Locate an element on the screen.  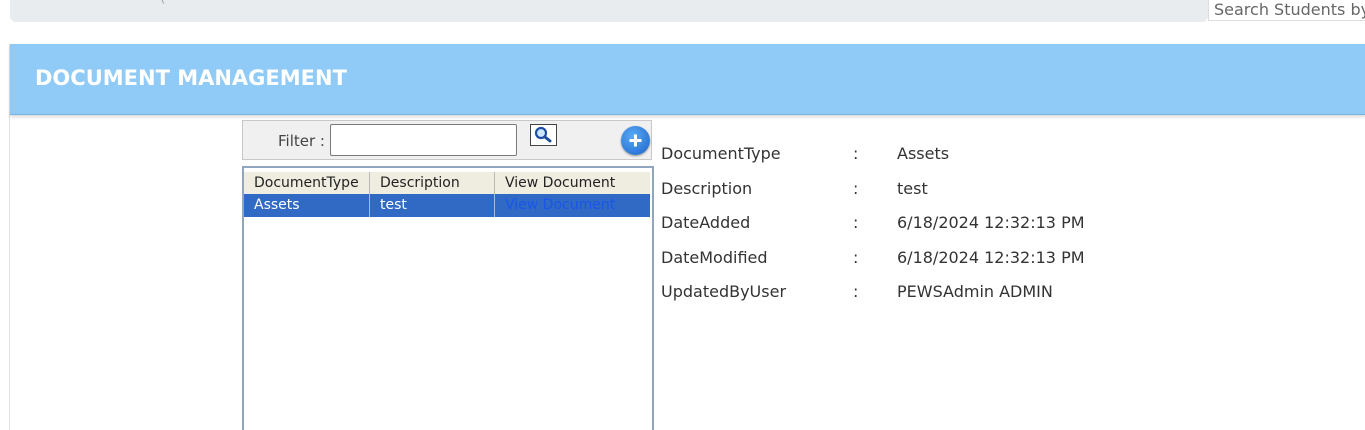
filter-label: Filter : is located at coordinates (301, 141).